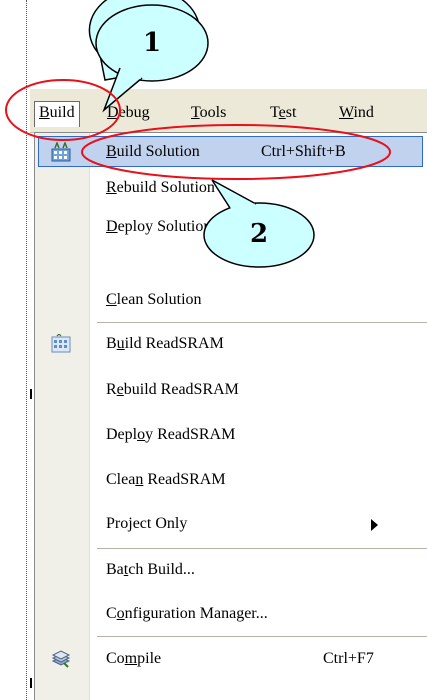  What do you see at coordinates (147, 523) in the screenshot?
I see `menu-item-label: Project Only` at bounding box center [147, 523].